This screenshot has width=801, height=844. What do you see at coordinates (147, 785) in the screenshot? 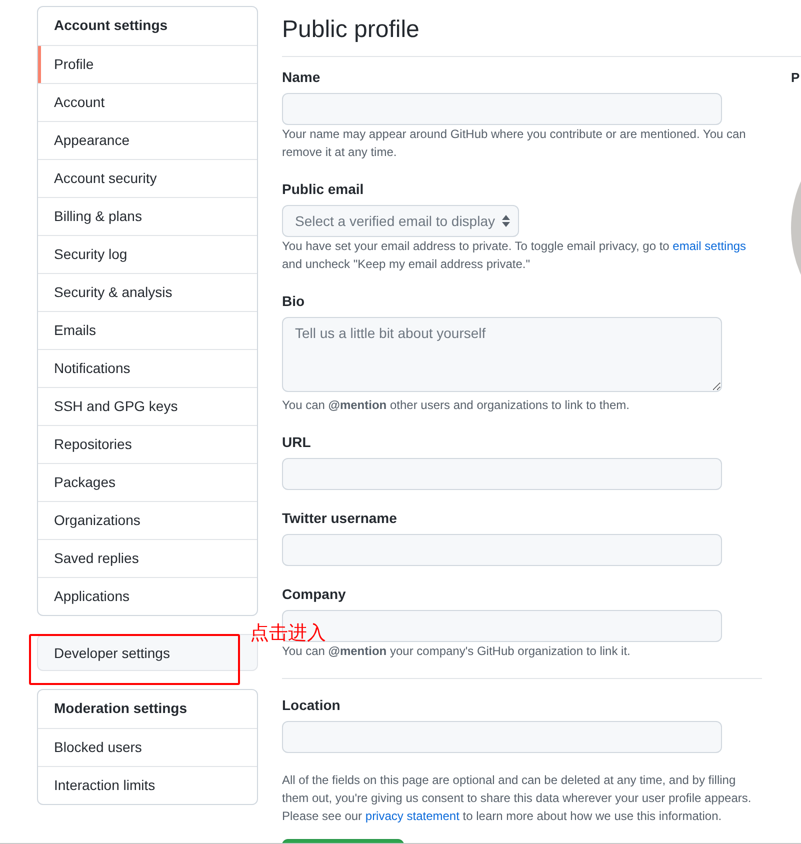
I see `sidebar-item: Interaction limits` at bounding box center [147, 785].